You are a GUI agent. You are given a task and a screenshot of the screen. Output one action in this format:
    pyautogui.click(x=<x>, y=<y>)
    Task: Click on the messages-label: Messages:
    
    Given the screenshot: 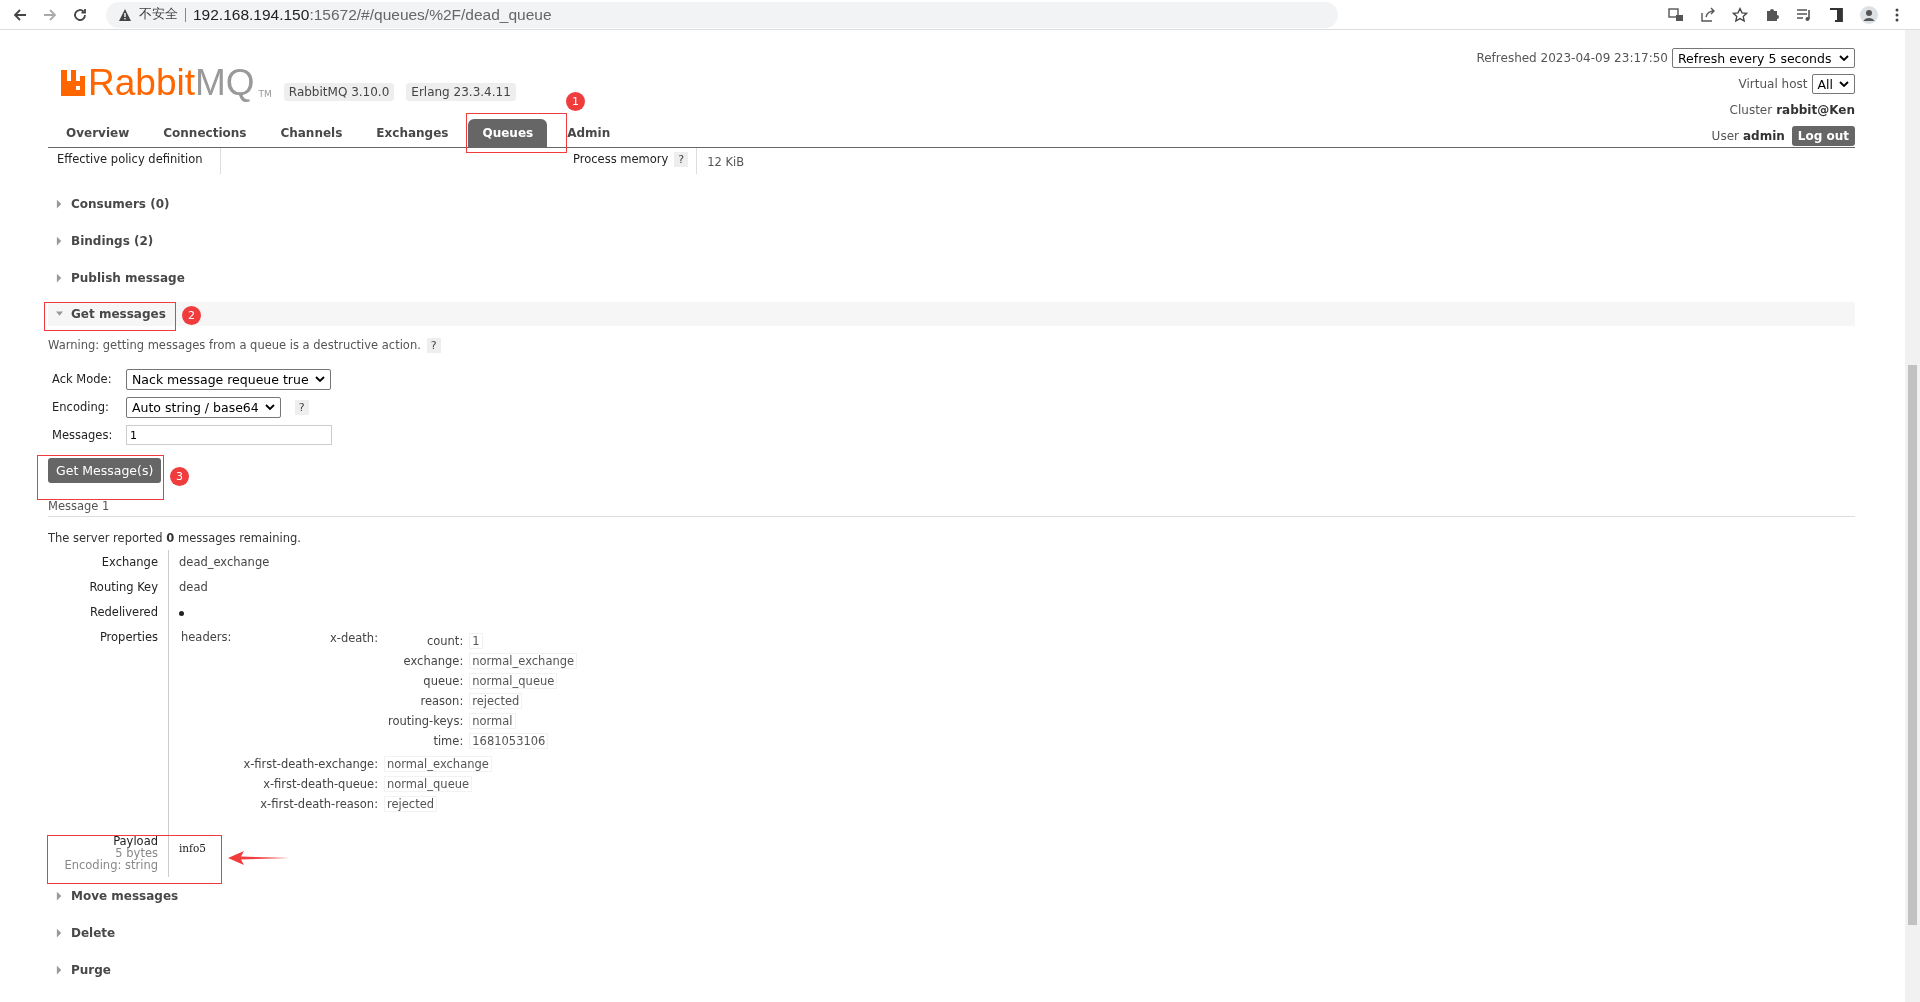 What is the action you would take?
    pyautogui.click(x=82, y=435)
    